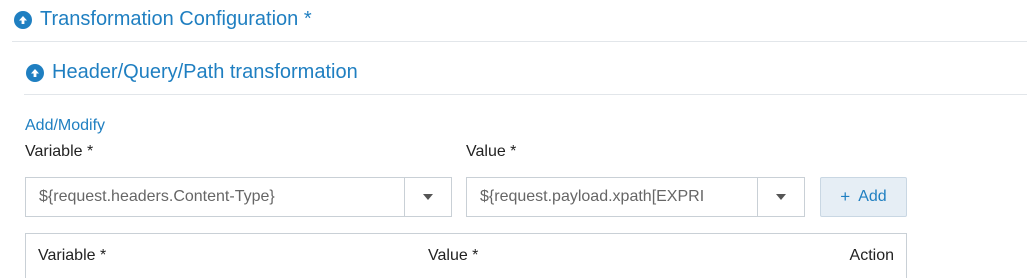 The width and height of the screenshot is (1027, 278). I want to click on plus-icon: +, so click(845, 196).